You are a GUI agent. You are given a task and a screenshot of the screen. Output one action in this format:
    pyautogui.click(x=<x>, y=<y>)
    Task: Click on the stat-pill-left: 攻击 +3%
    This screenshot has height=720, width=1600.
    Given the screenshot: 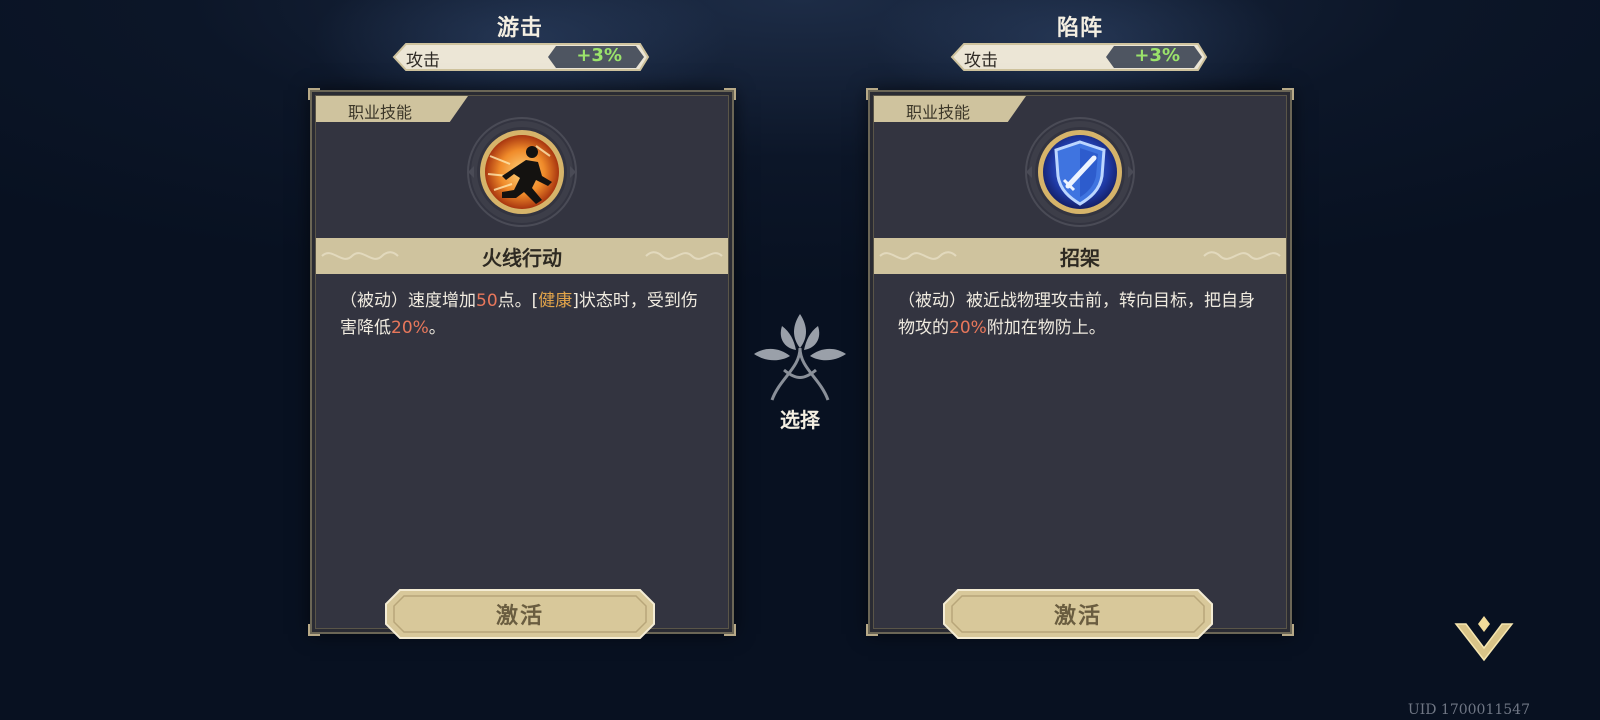 What is the action you would take?
    pyautogui.click(x=519, y=57)
    